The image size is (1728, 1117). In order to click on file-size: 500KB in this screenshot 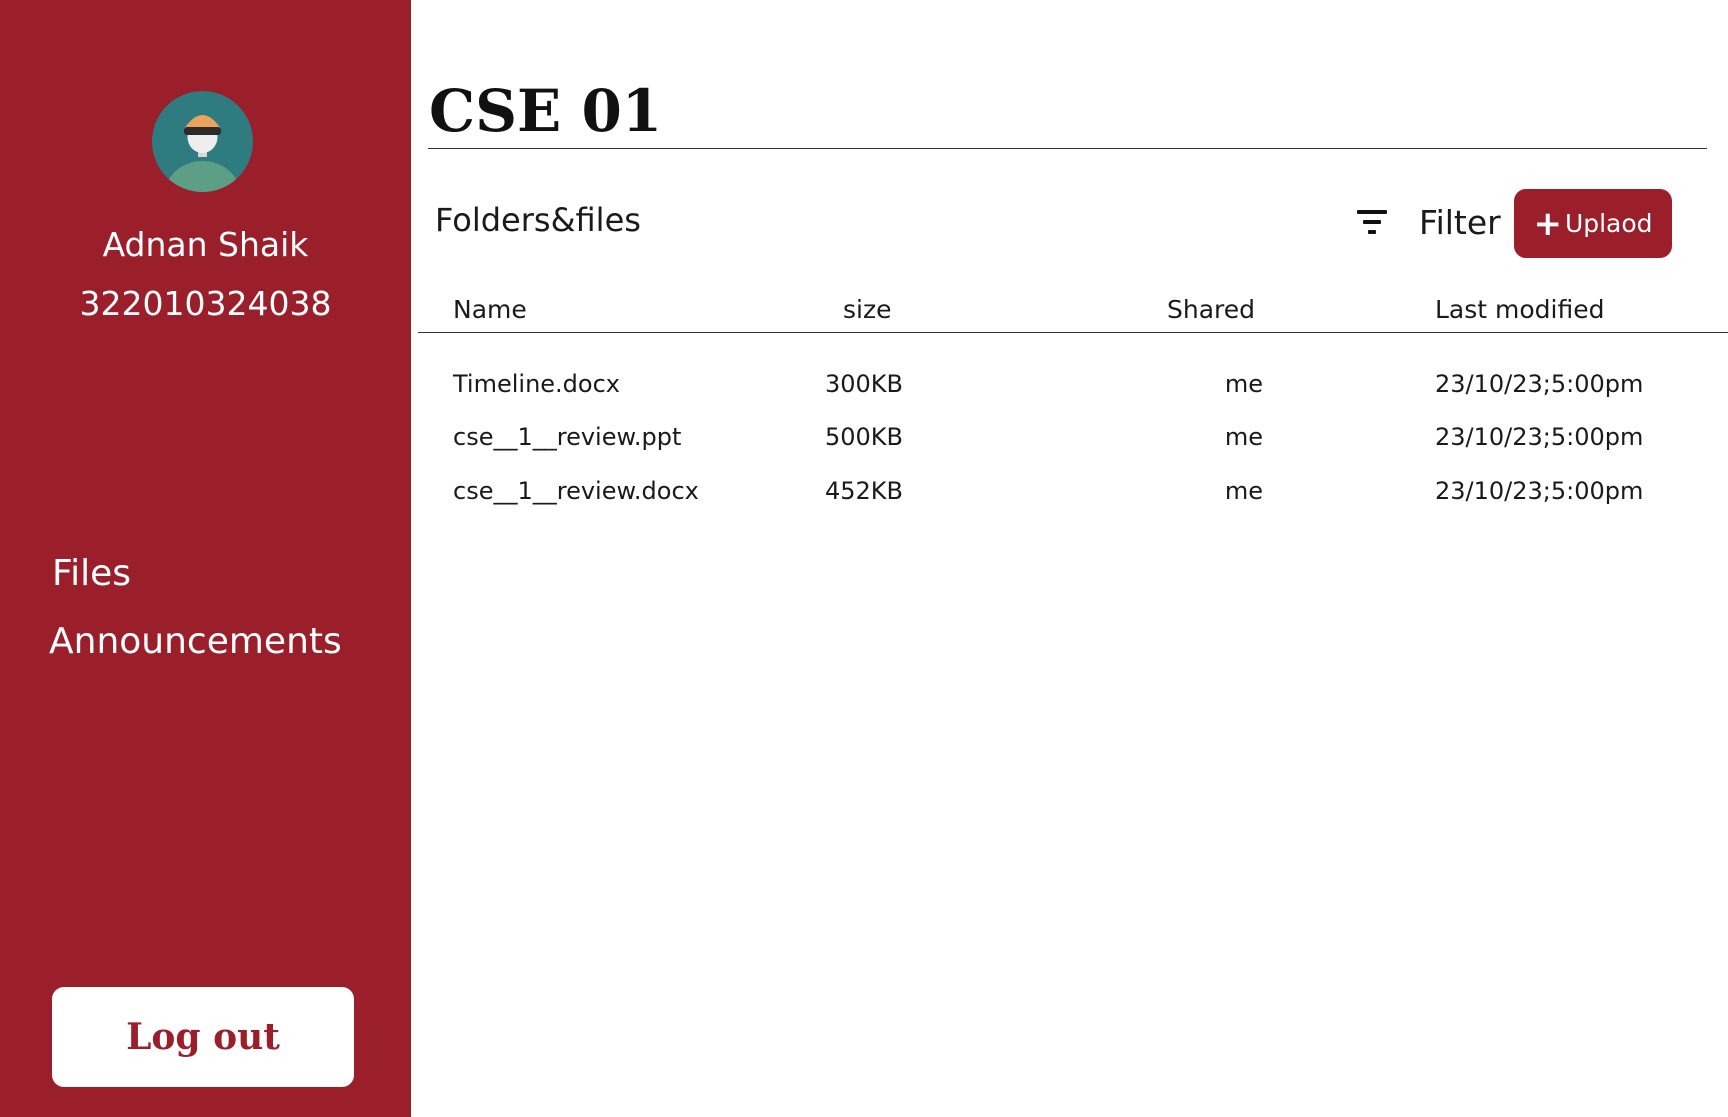, I will do `click(864, 437)`.